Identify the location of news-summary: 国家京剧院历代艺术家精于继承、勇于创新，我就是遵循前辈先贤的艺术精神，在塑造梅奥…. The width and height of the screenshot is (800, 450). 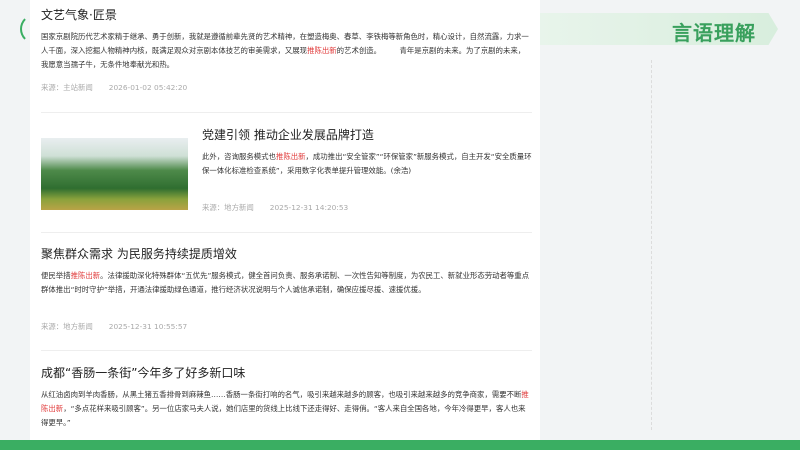
(285, 50).